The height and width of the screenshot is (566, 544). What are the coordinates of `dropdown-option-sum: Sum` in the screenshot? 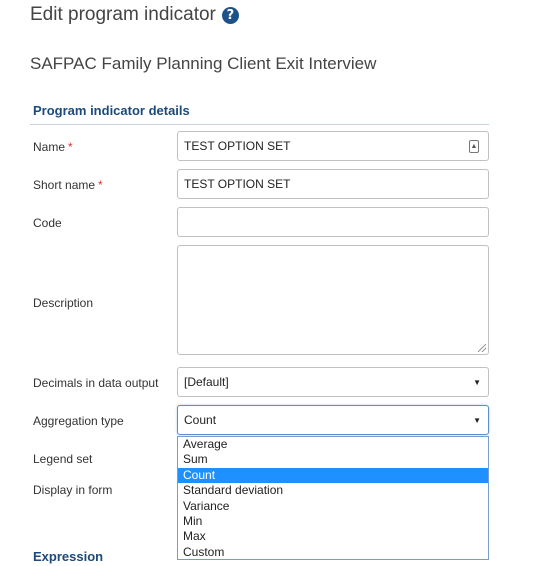 It's located at (333, 459).